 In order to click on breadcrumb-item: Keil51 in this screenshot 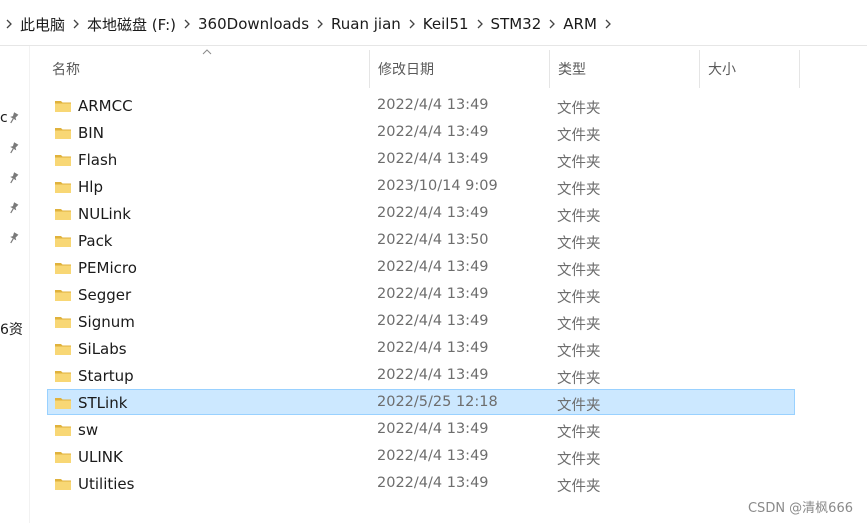, I will do `click(446, 24)`.